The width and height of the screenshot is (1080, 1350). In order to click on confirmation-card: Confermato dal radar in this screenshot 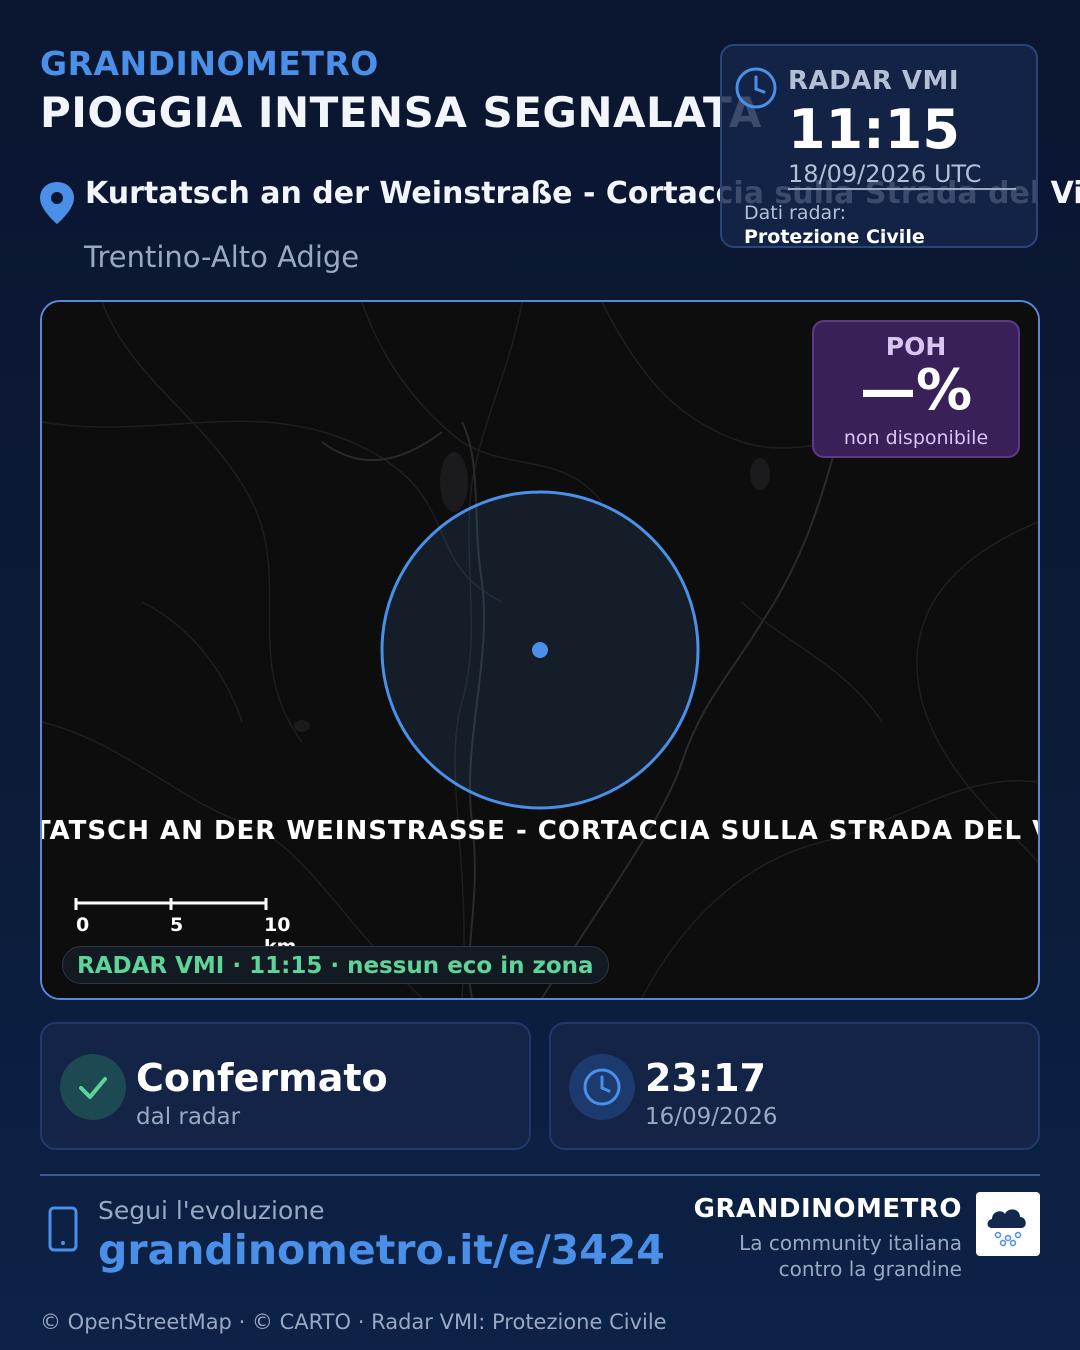, I will do `click(285, 1086)`.